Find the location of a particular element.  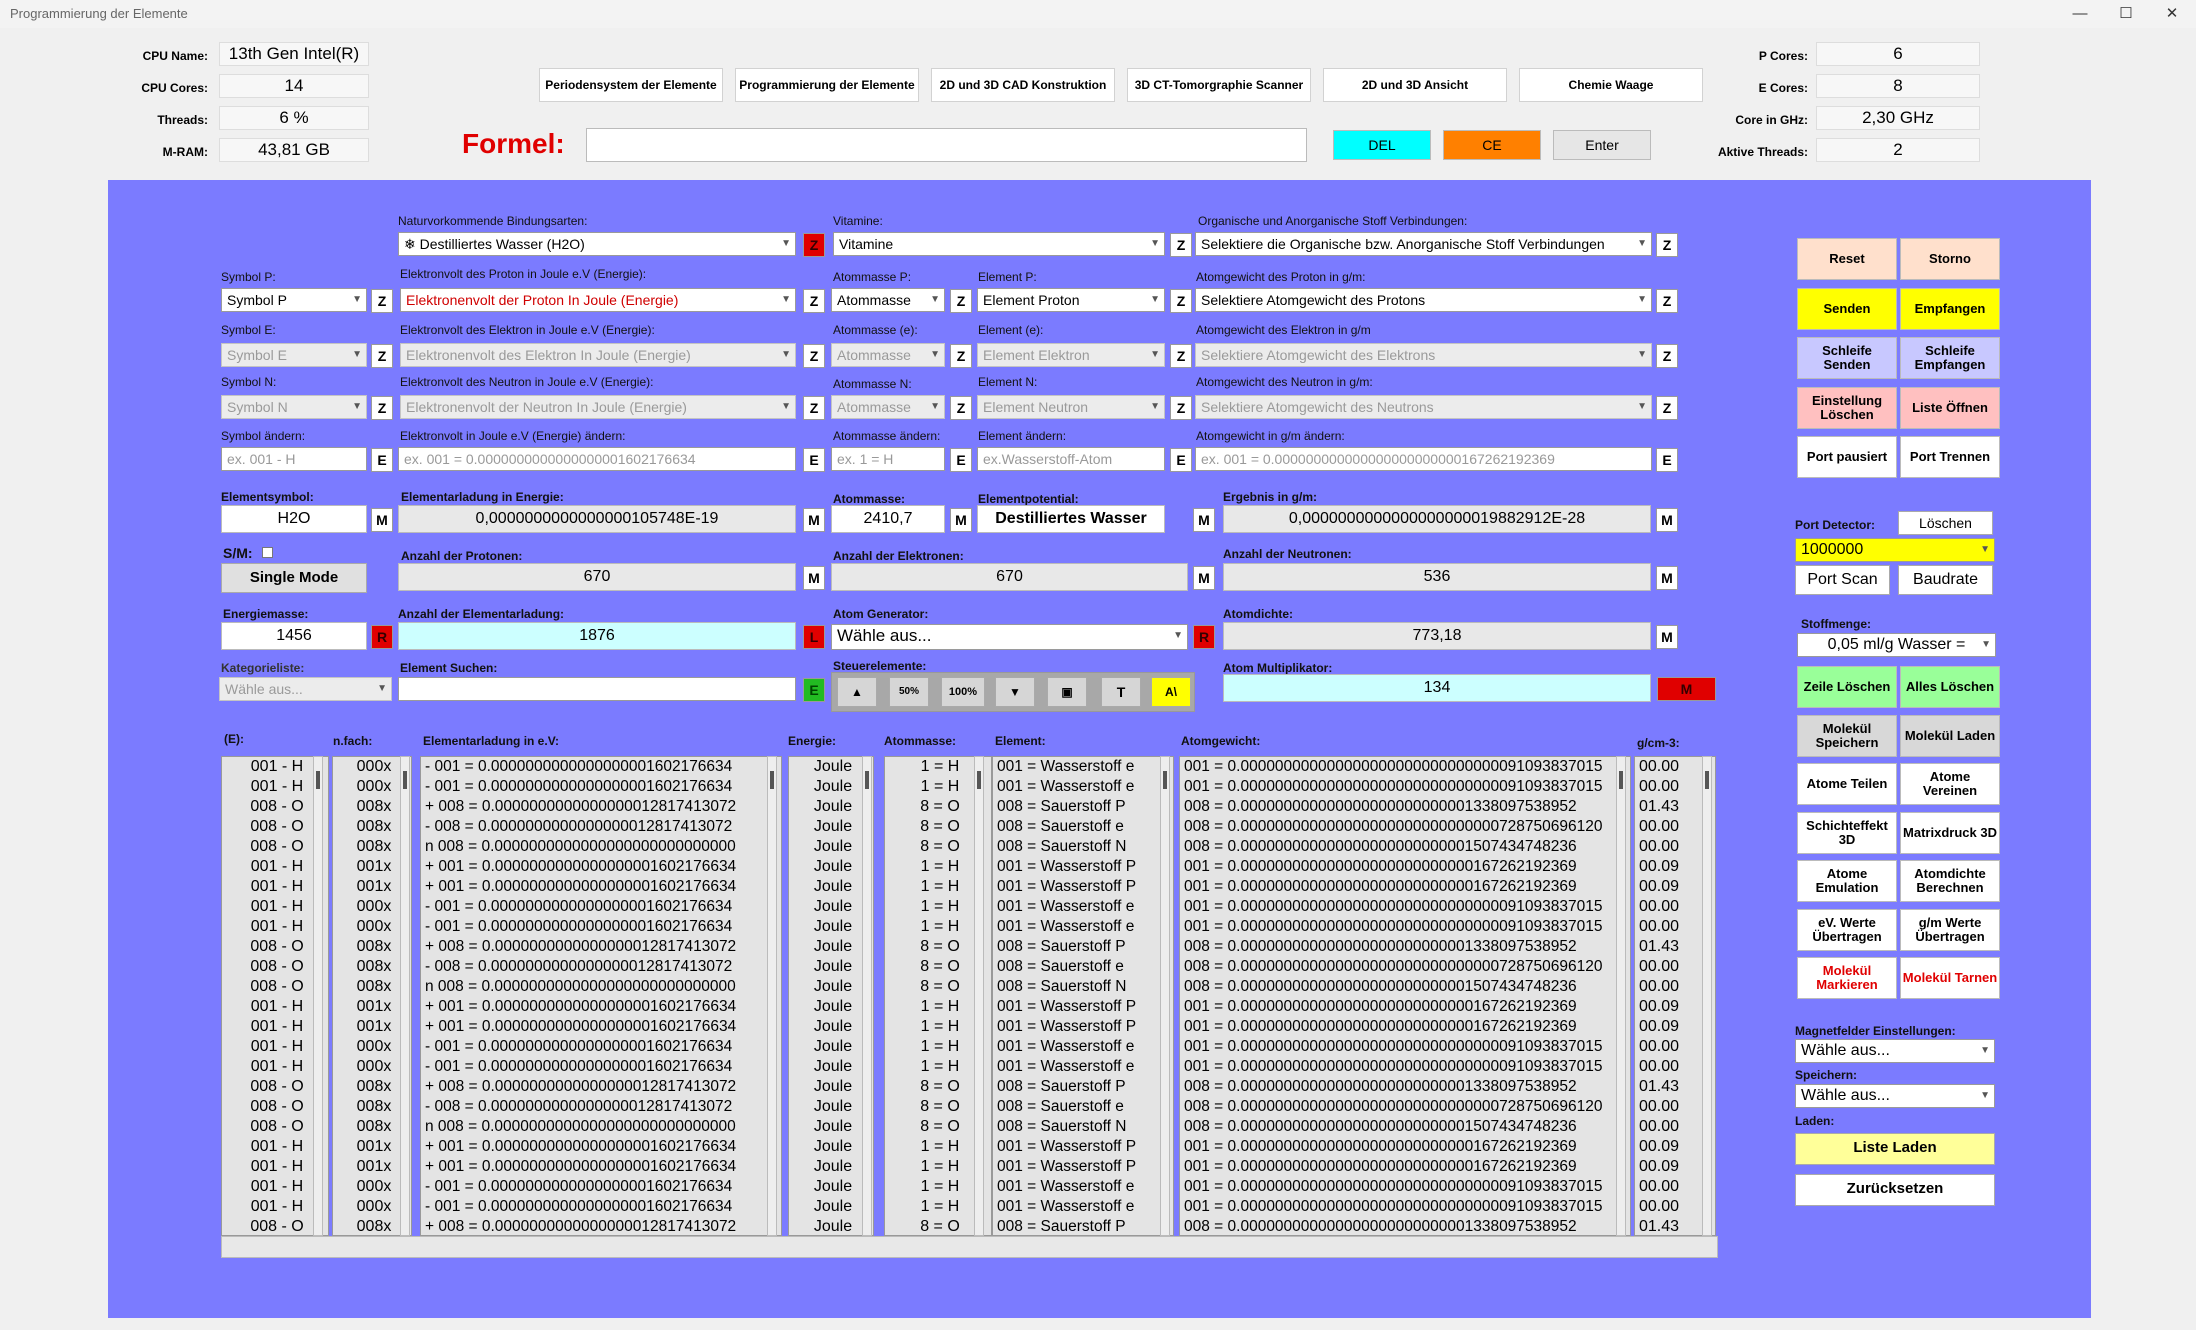

list-atommasse-scrollbar is located at coordinates (979, 996).